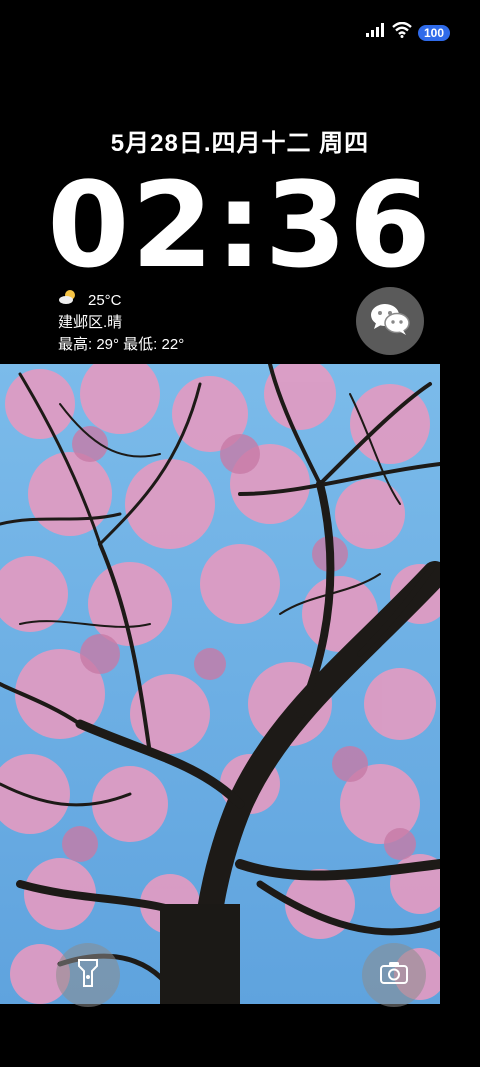 Image resolution: width=480 pixels, height=1067 pixels. What do you see at coordinates (90, 322) in the screenshot?
I see `weather-location: 建邺区.晴` at bounding box center [90, 322].